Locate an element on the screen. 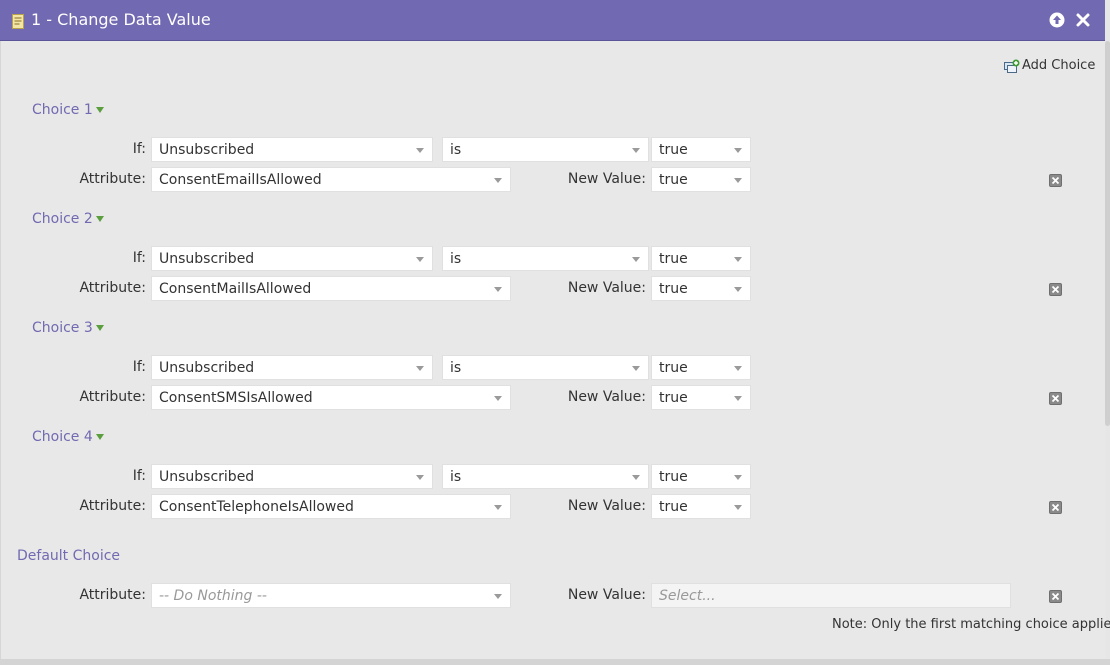  choice-1-toggle: Choice 1 is located at coordinates (68, 110).